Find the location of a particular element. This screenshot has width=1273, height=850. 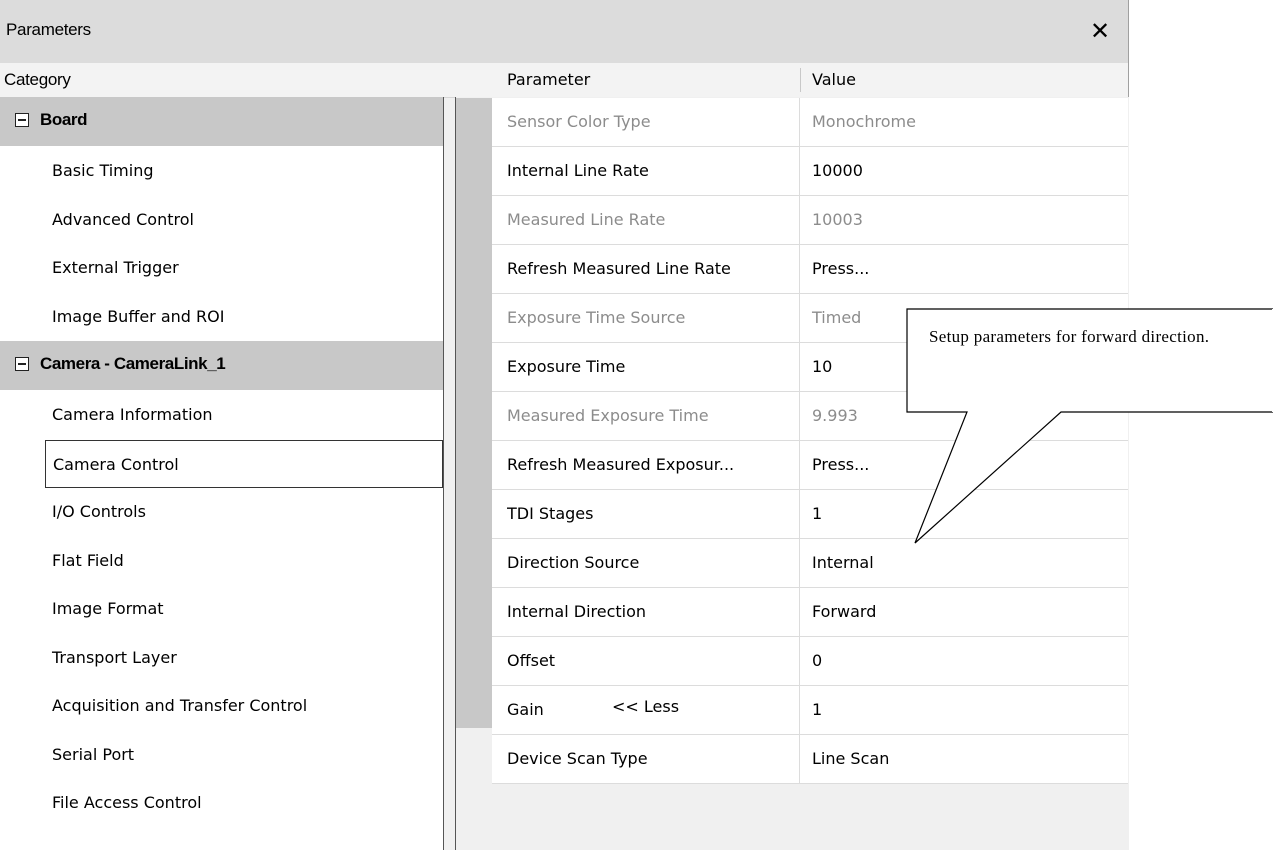

callout-shape is located at coordinates (1089, 426).